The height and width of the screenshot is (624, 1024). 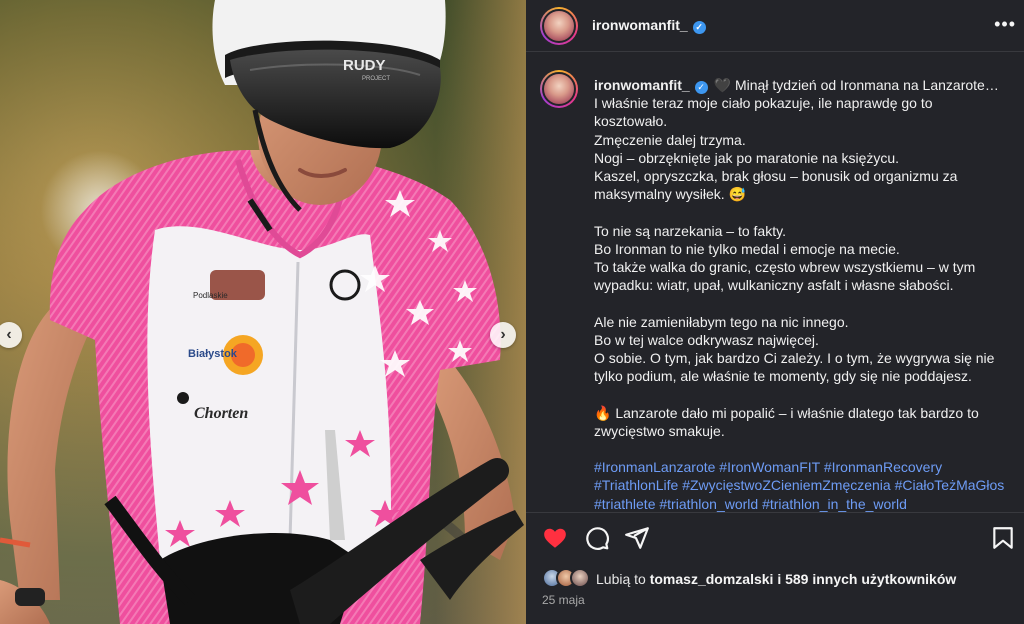 I want to click on helmet-brand-sub-text: PROJECT, so click(x=376, y=79).